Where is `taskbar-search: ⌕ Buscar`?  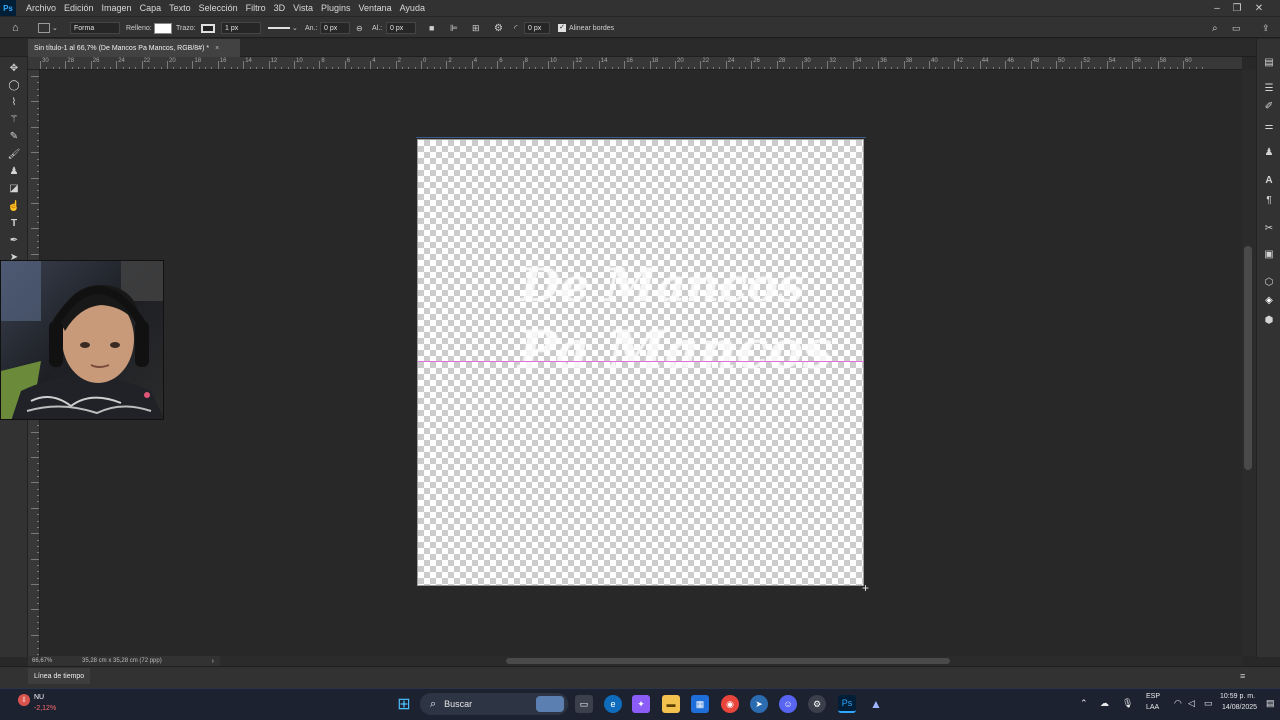 taskbar-search: ⌕ Buscar is located at coordinates (494, 704).